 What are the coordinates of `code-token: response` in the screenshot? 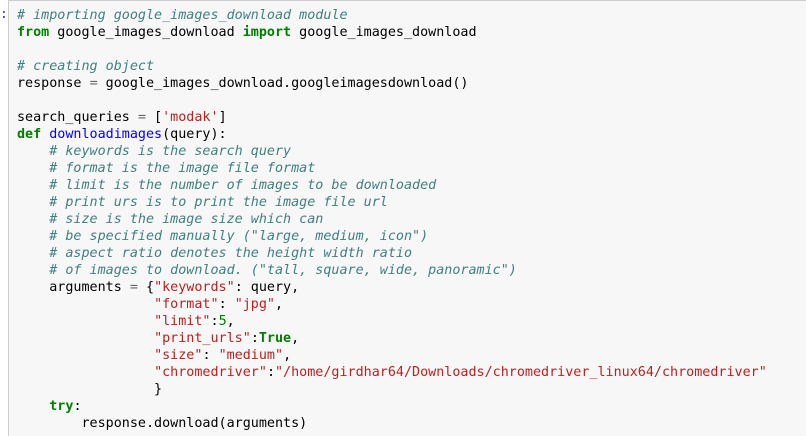 It's located at (53, 83).